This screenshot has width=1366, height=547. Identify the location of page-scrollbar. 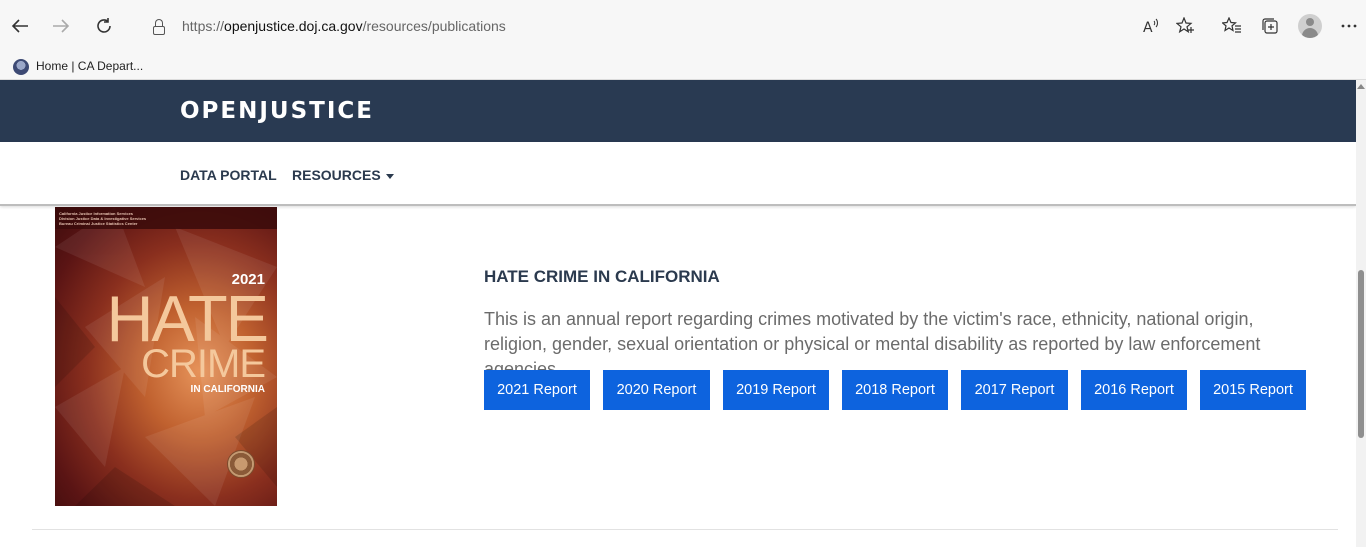
(1361, 313).